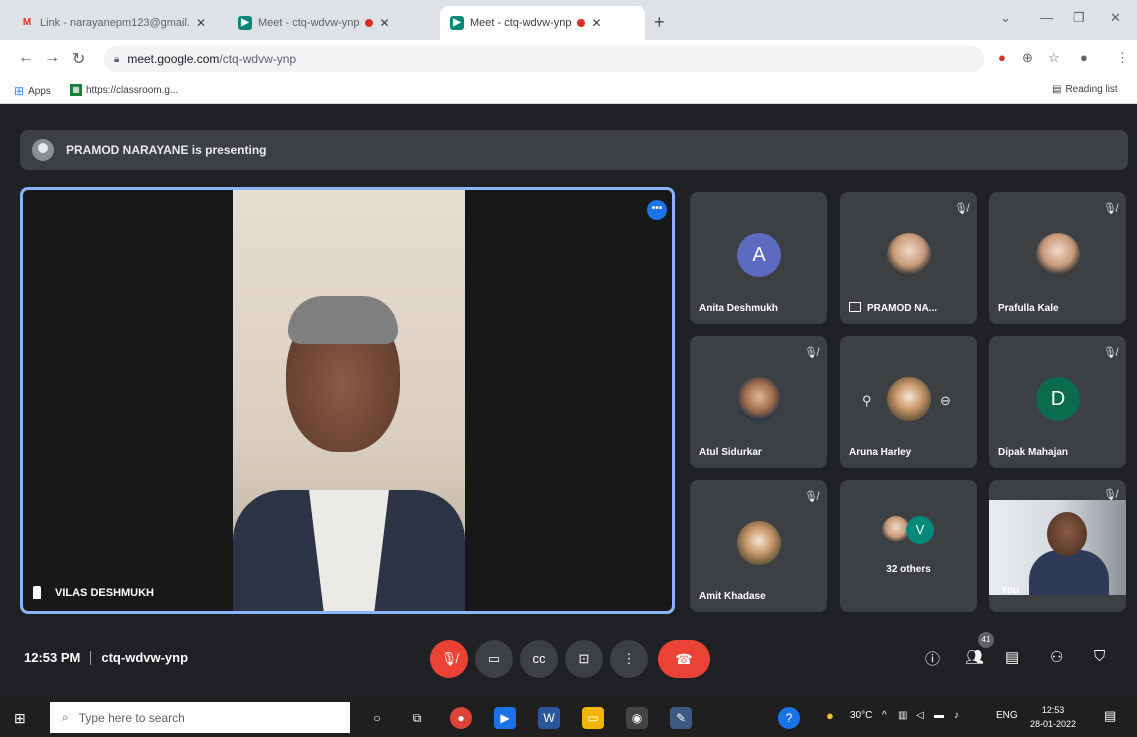 This screenshot has width=1137, height=737. I want to click on shield-icon: ⛉, so click(1100, 656).